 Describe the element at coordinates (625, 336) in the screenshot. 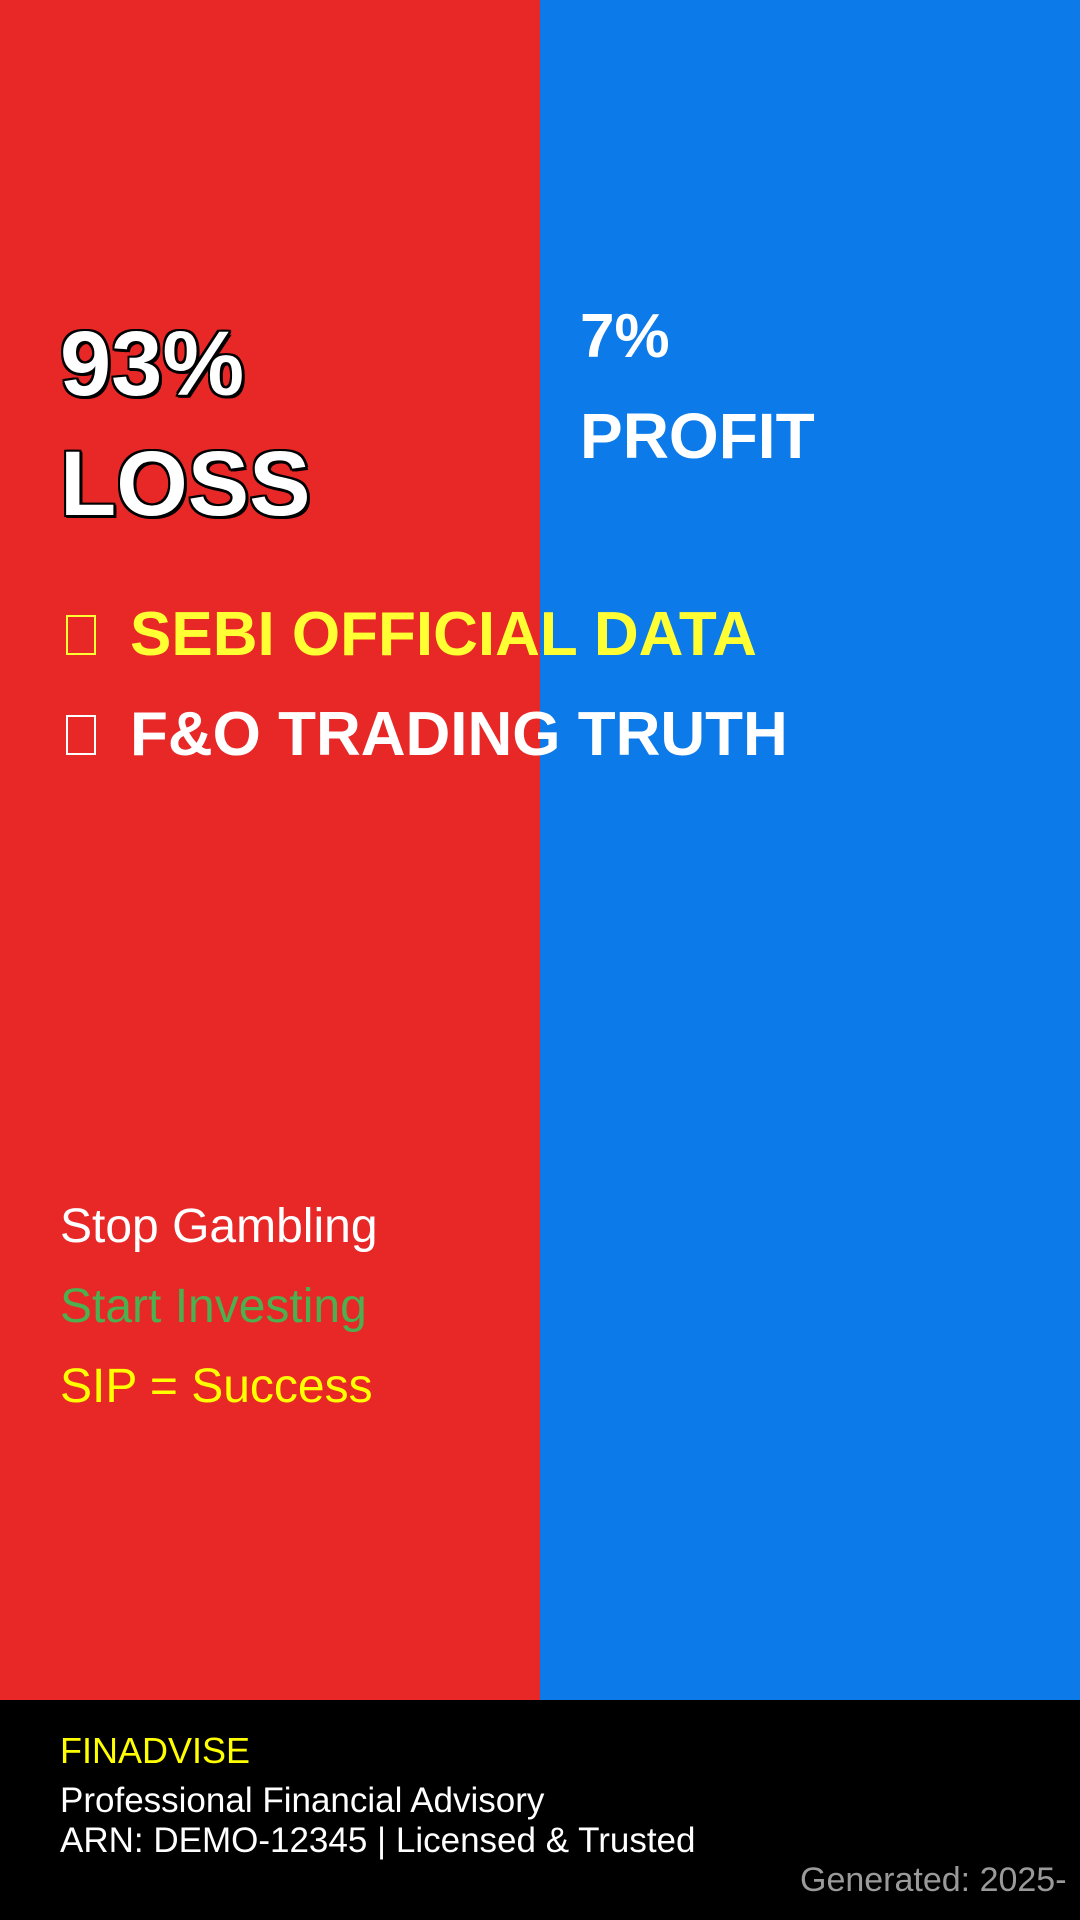

I see `profit-percent: 7%` at that location.